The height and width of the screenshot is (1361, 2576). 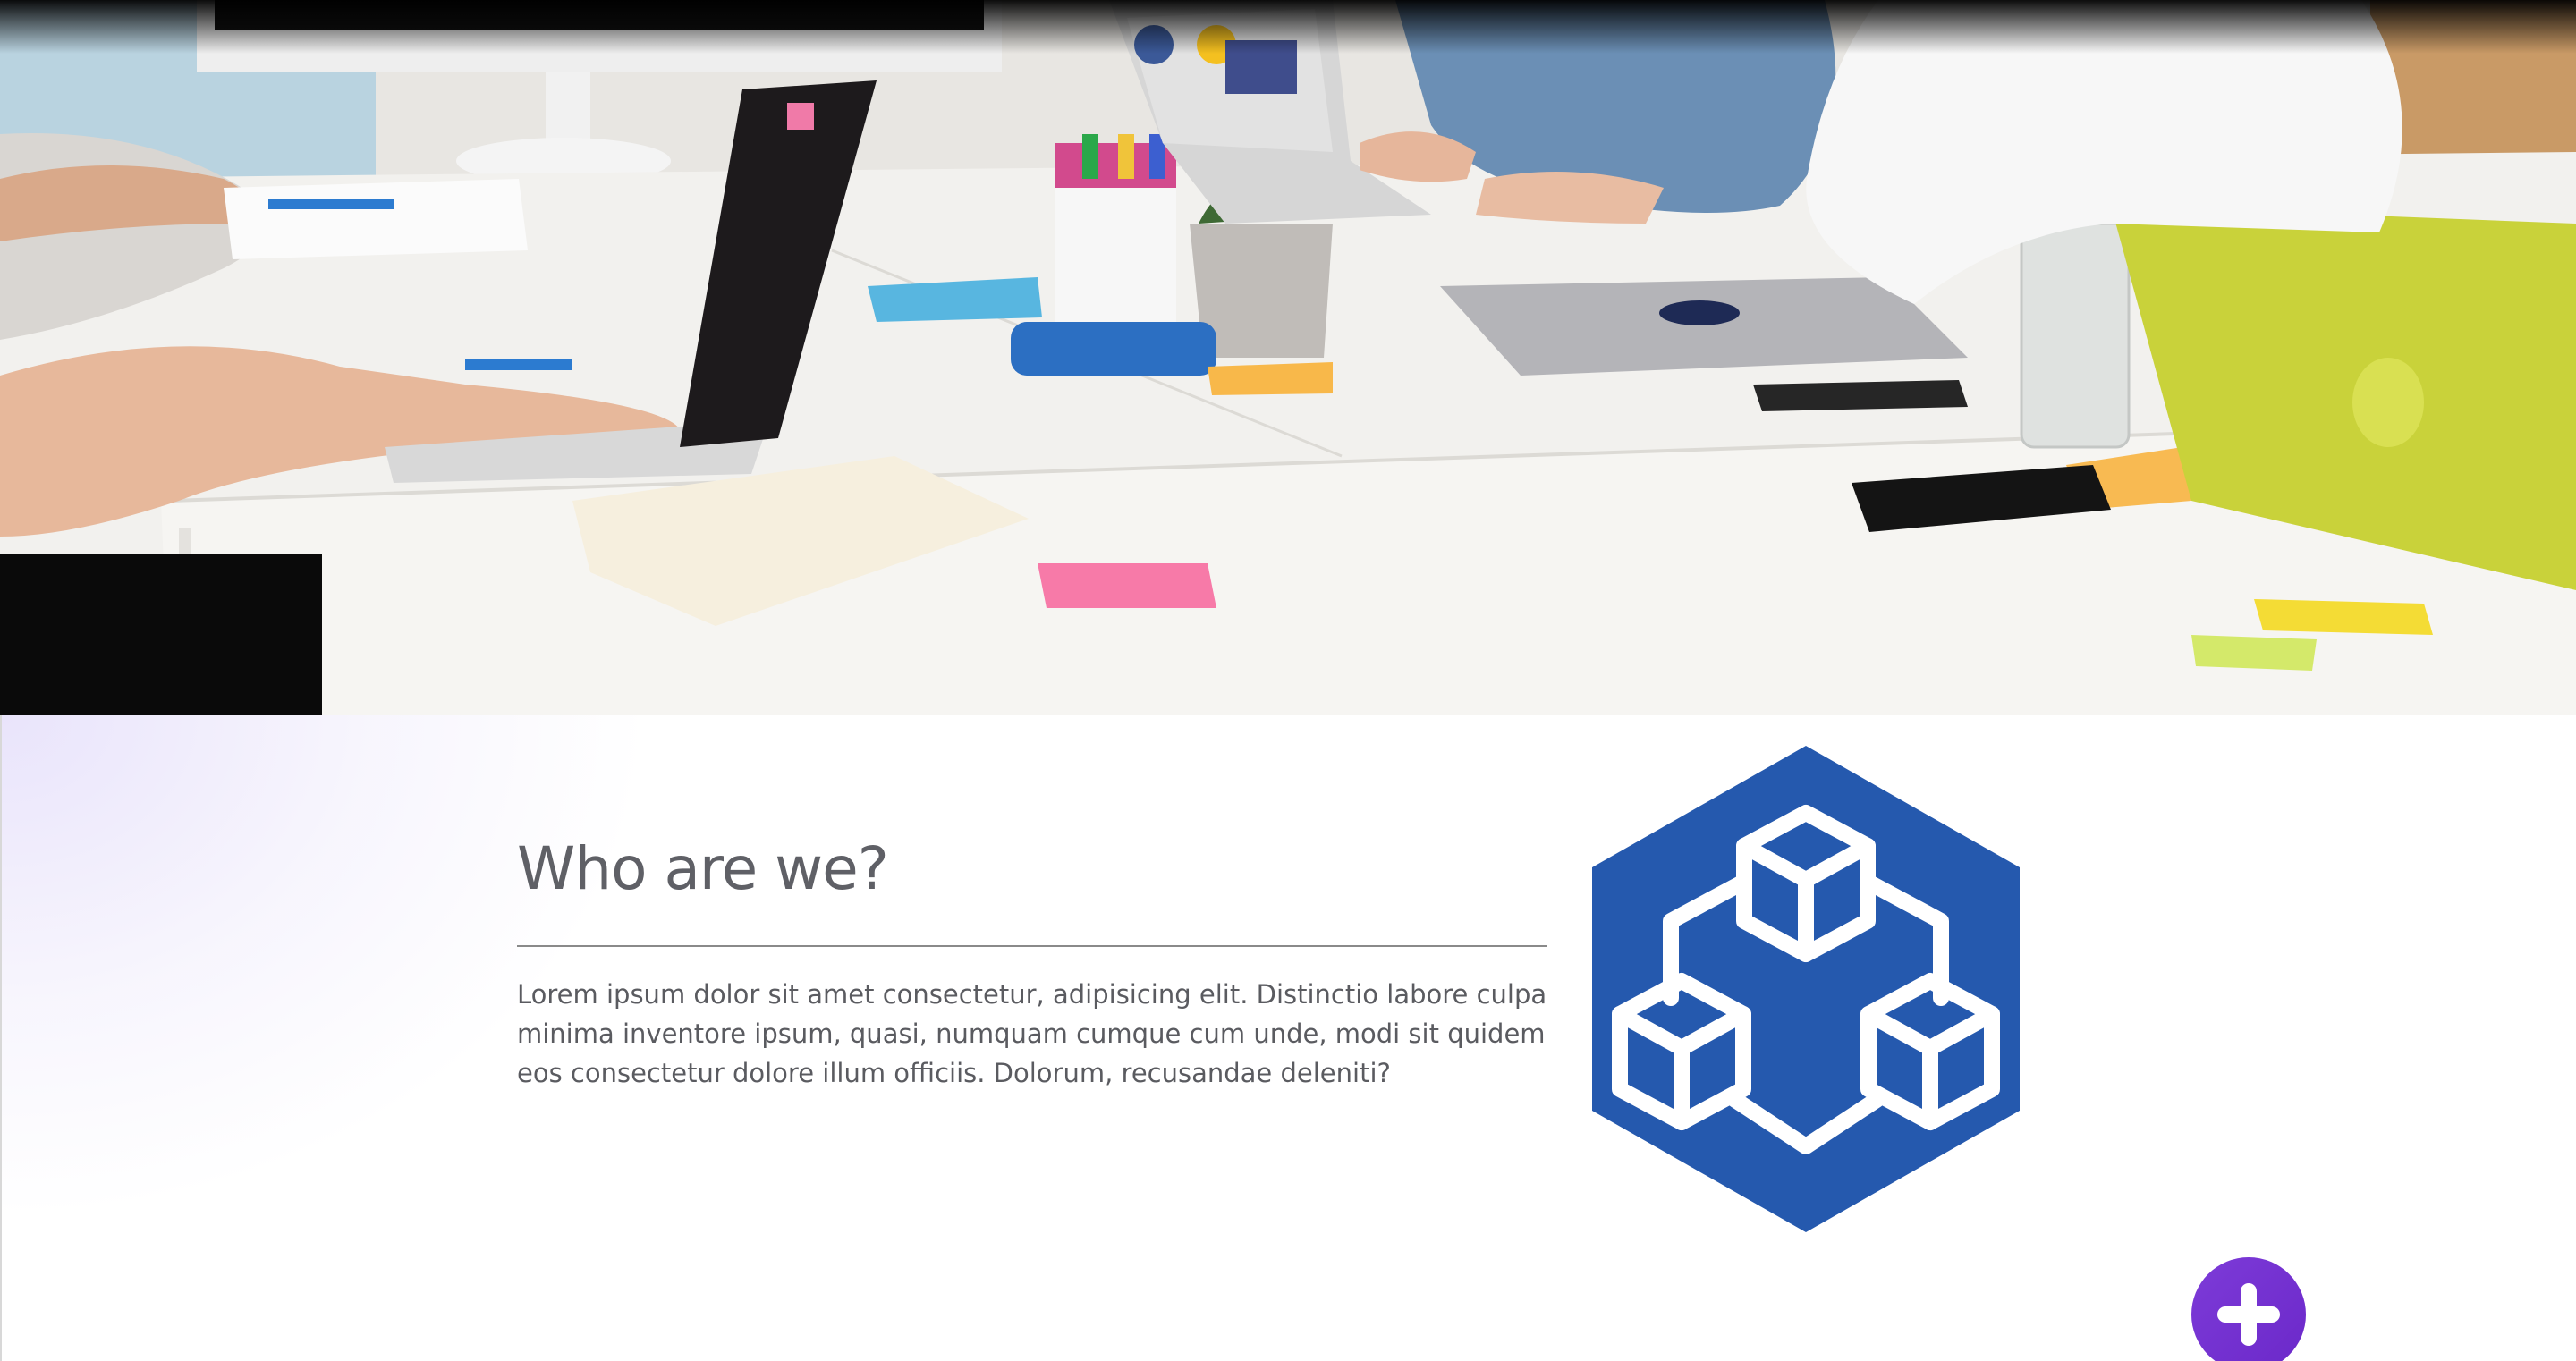 I want to click on hexagon-cubes-graphic, so click(x=1806, y=989).